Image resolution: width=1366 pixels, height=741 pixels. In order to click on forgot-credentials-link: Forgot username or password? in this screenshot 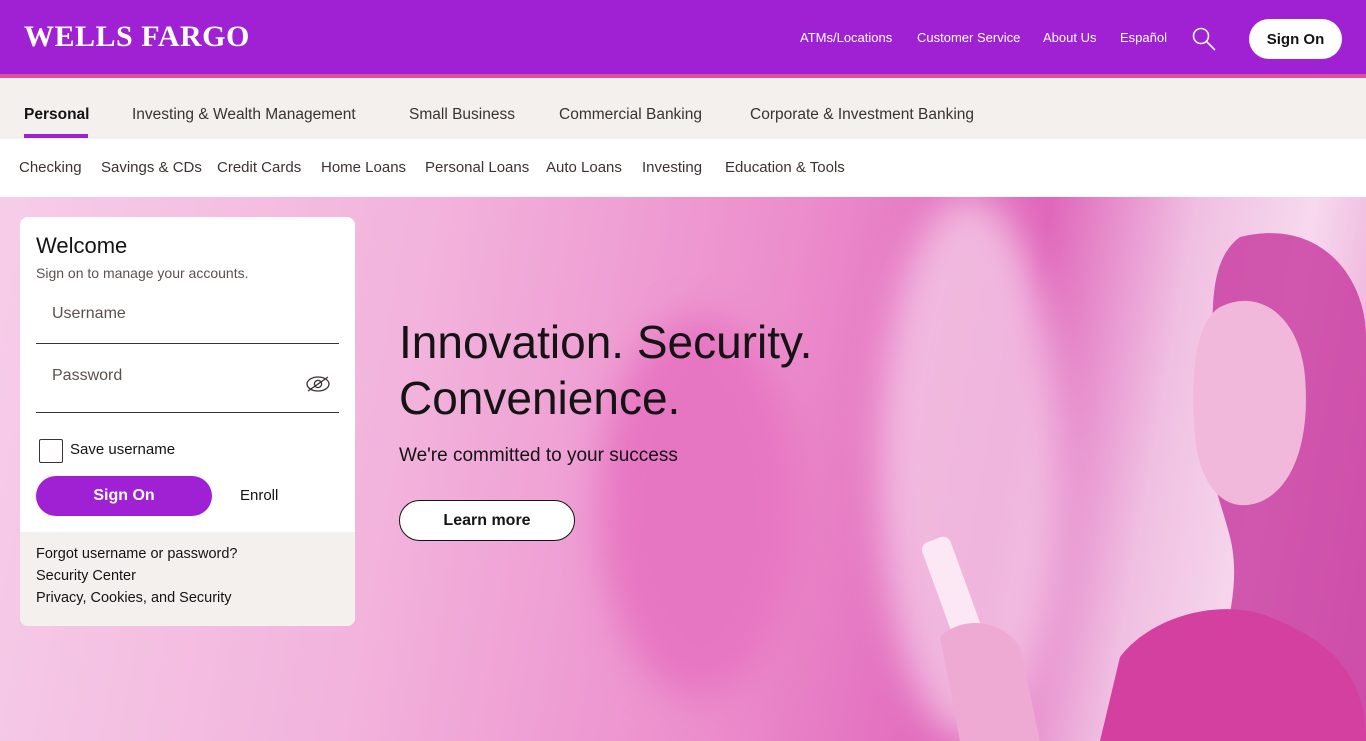, I will do `click(137, 554)`.